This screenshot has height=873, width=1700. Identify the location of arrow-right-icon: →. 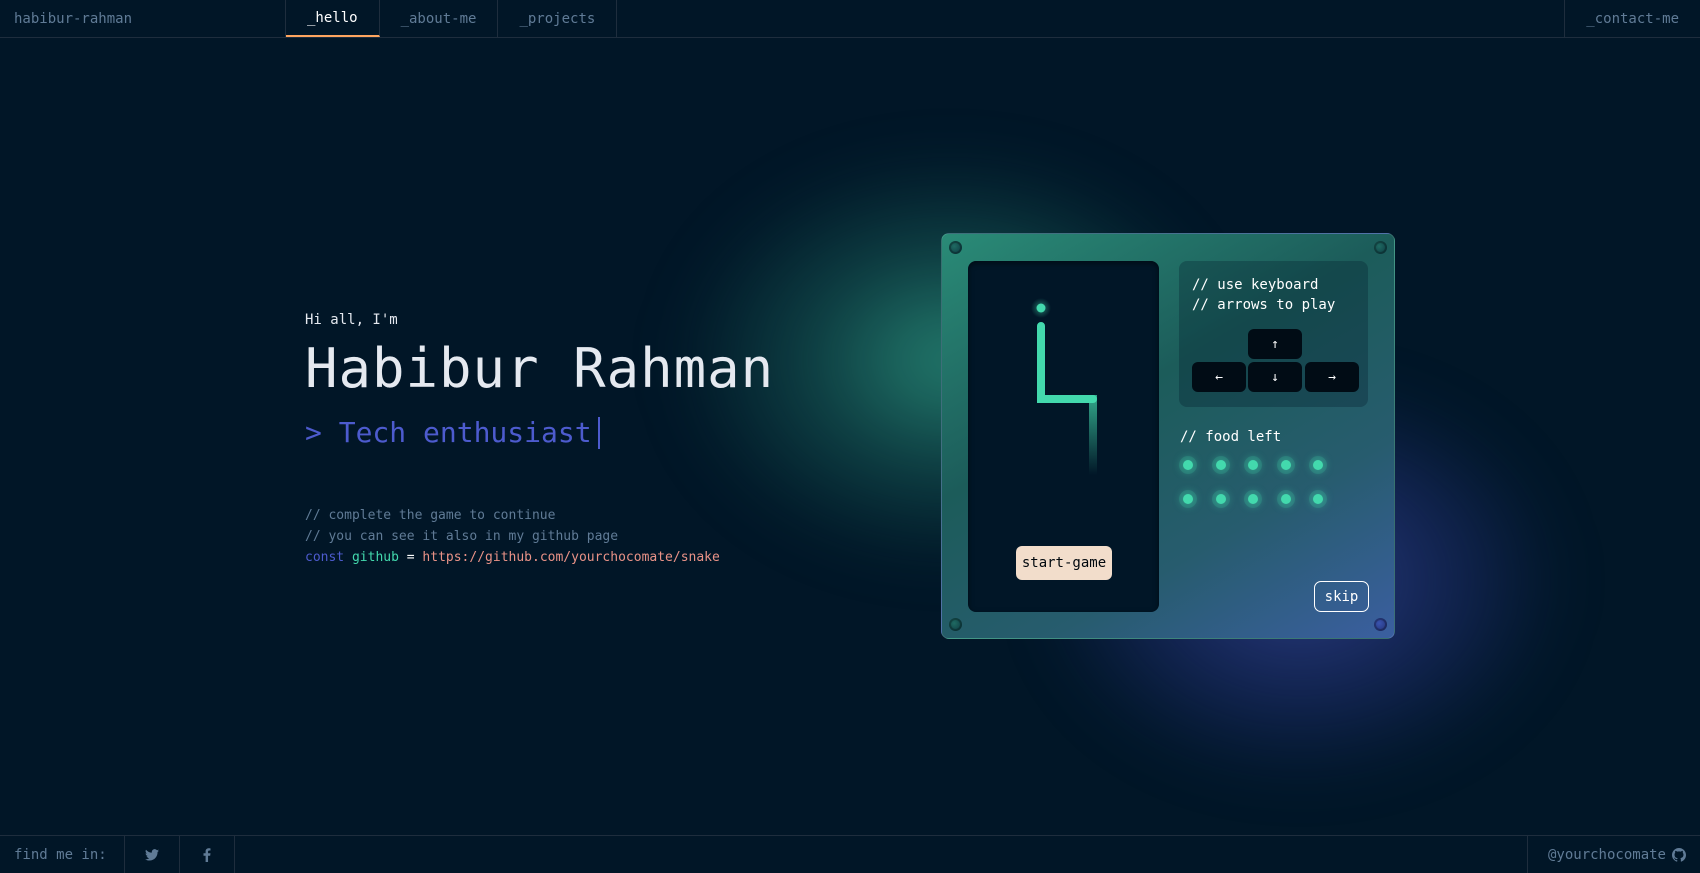
(1332, 377).